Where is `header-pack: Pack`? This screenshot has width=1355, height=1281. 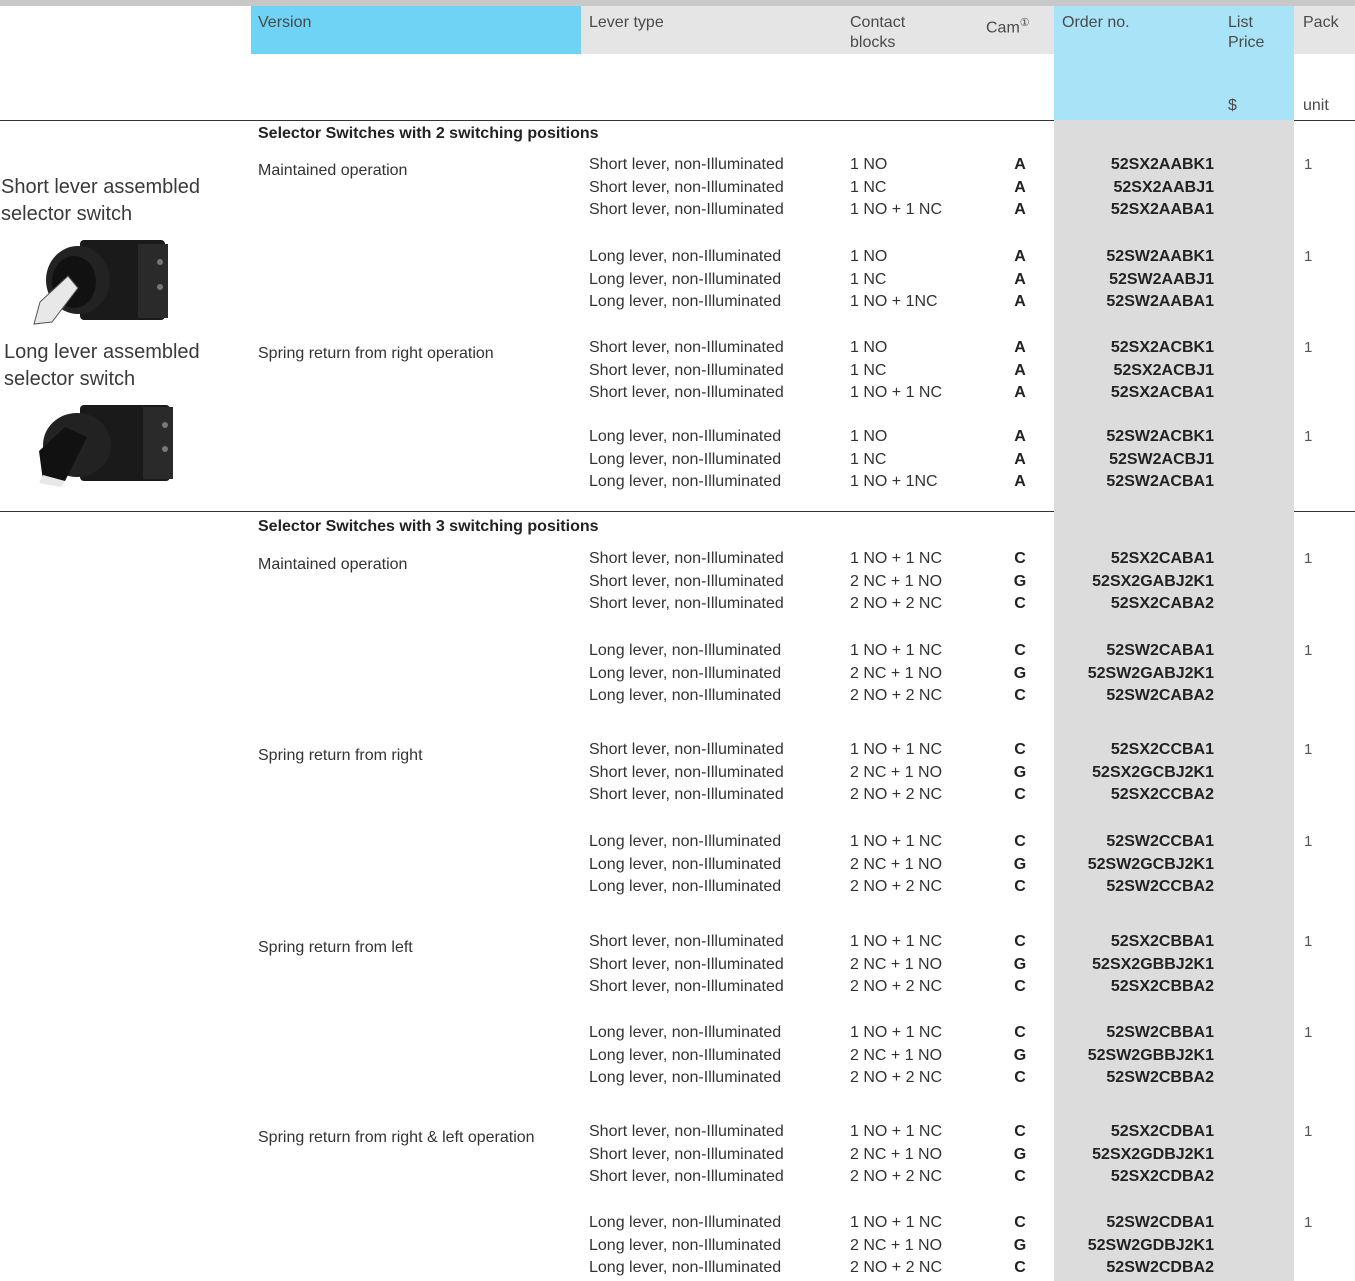
header-pack: Pack is located at coordinates (1321, 22).